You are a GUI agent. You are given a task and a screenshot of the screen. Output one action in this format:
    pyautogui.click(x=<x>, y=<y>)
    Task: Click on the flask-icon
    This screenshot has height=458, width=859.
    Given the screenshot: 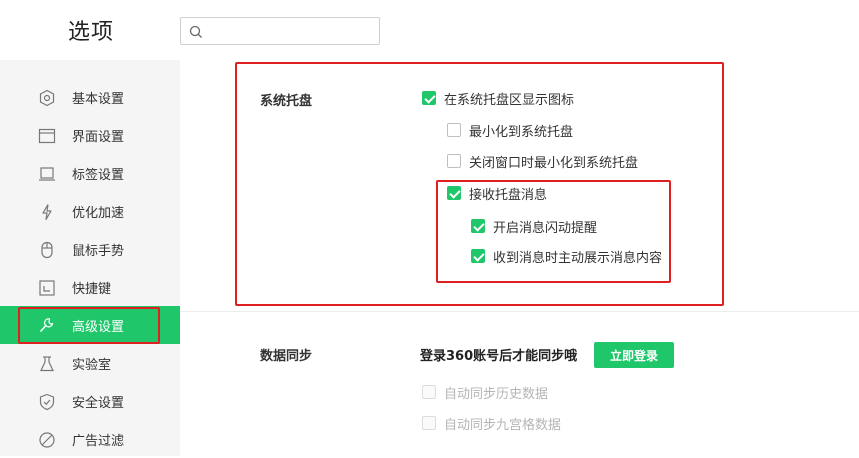 What is the action you would take?
    pyautogui.click(x=47, y=364)
    